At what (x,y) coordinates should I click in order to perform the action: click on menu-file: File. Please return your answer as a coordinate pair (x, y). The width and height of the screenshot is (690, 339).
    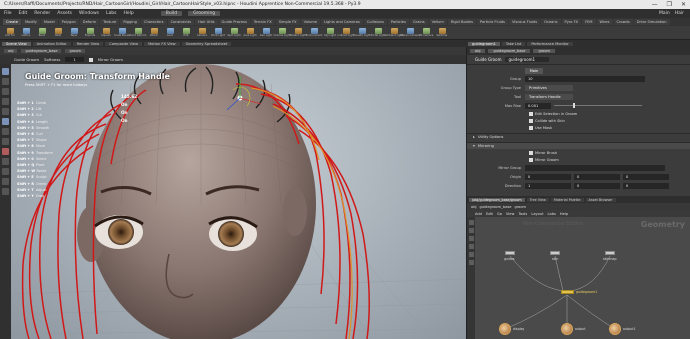
    Looking at the image, I should click on (8, 13).